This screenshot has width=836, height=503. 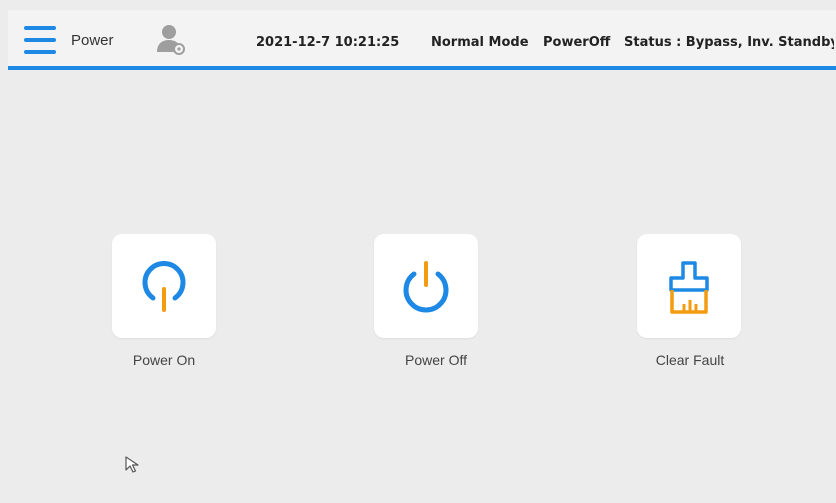 What do you see at coordinates (577, 42) in the screenshot?
I see `power-state: PowerOff` at bounding box center [577, 42].